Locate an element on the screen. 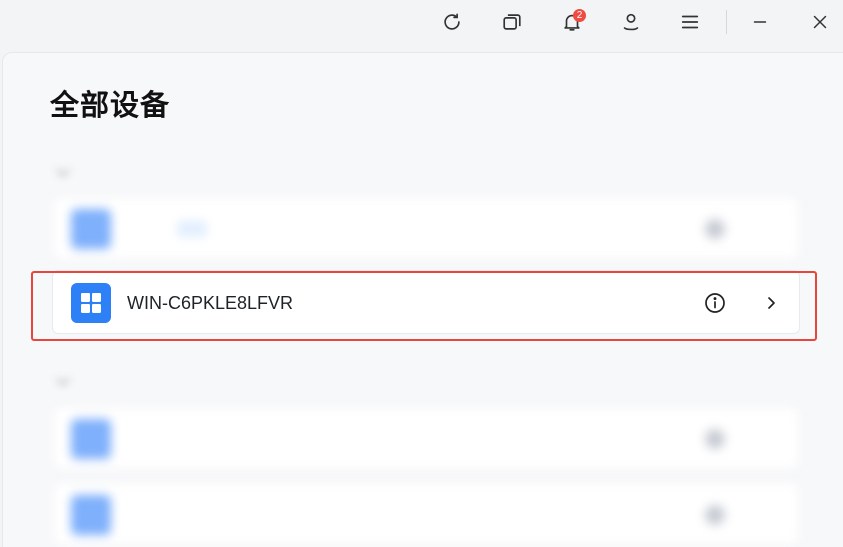  notification-button: 2 is located at coordinates (572, 22).